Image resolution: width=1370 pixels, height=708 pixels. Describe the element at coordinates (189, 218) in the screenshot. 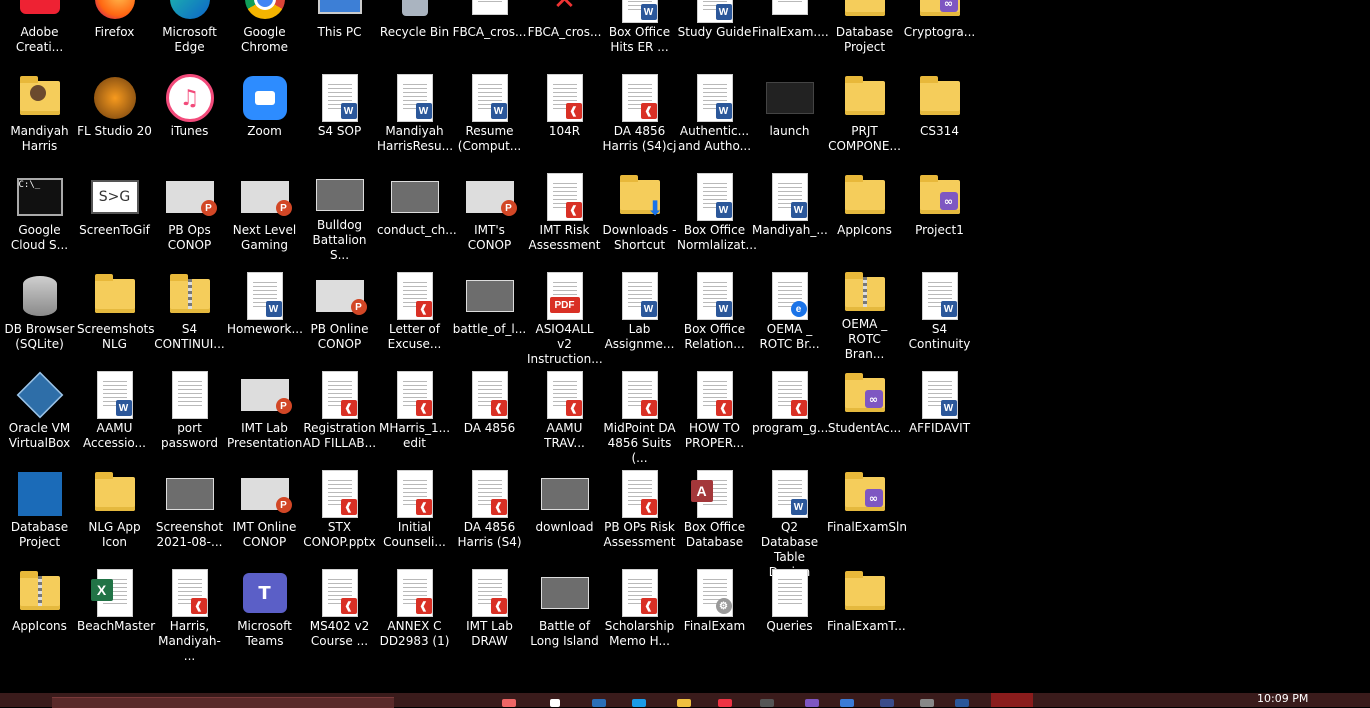

I see `desktop-icon: P PB Ops CONOP` at that location.